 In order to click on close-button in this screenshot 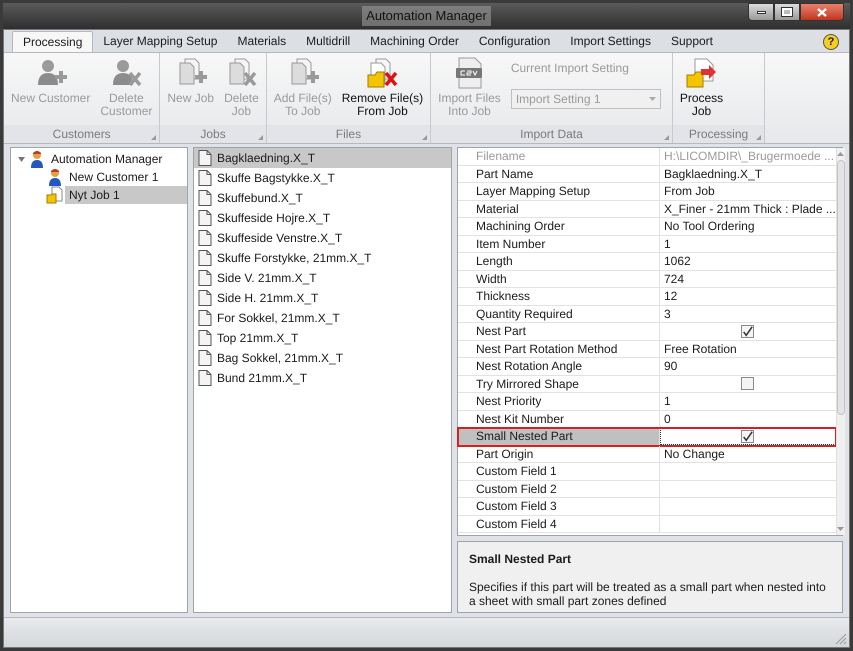, I will do `click(822, 12)`.